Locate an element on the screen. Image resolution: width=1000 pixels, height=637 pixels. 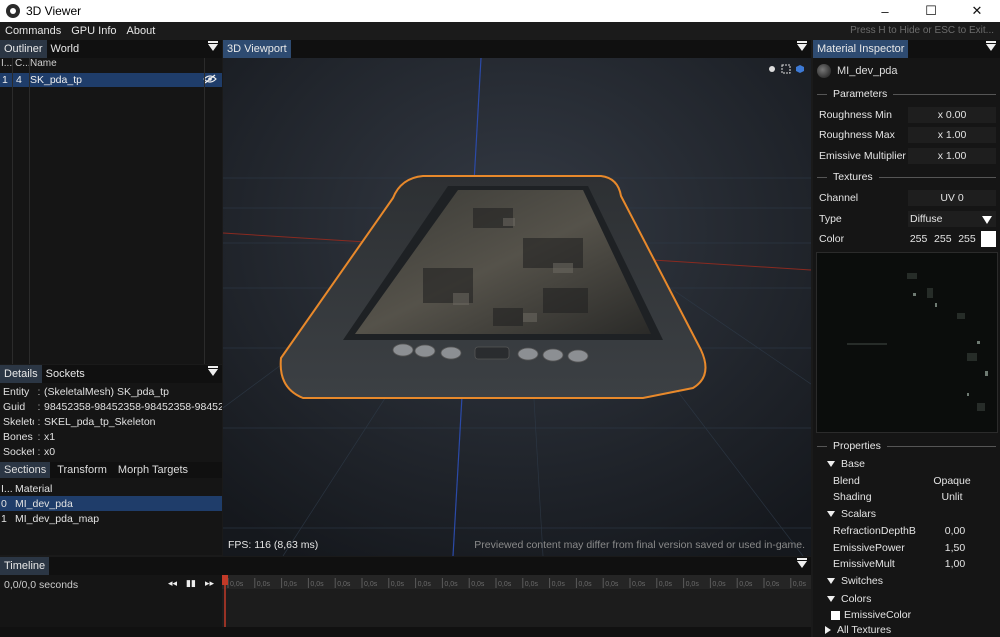
viewport-toolbar is located at coordinates (786, 69).